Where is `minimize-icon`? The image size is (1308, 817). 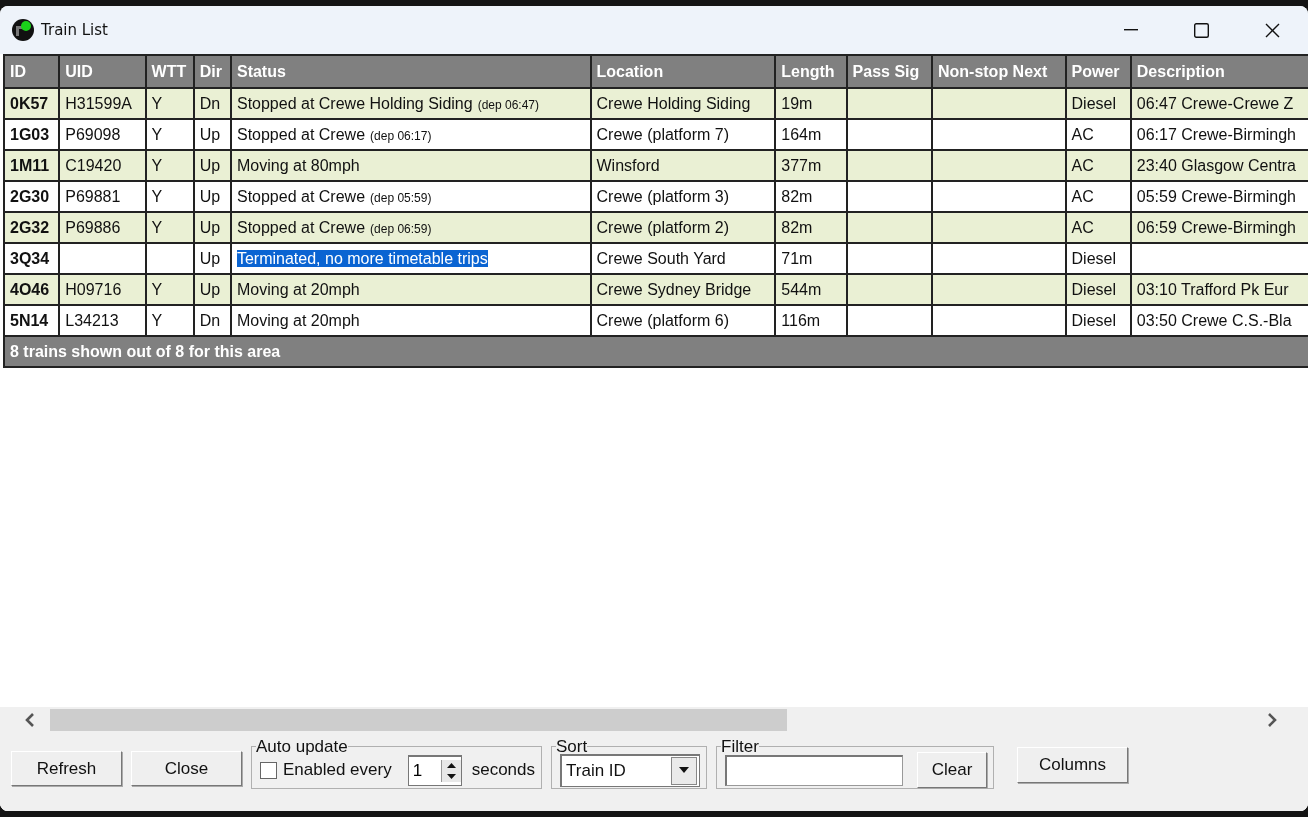
minimize-icon is located at coordinates (1131, 30).